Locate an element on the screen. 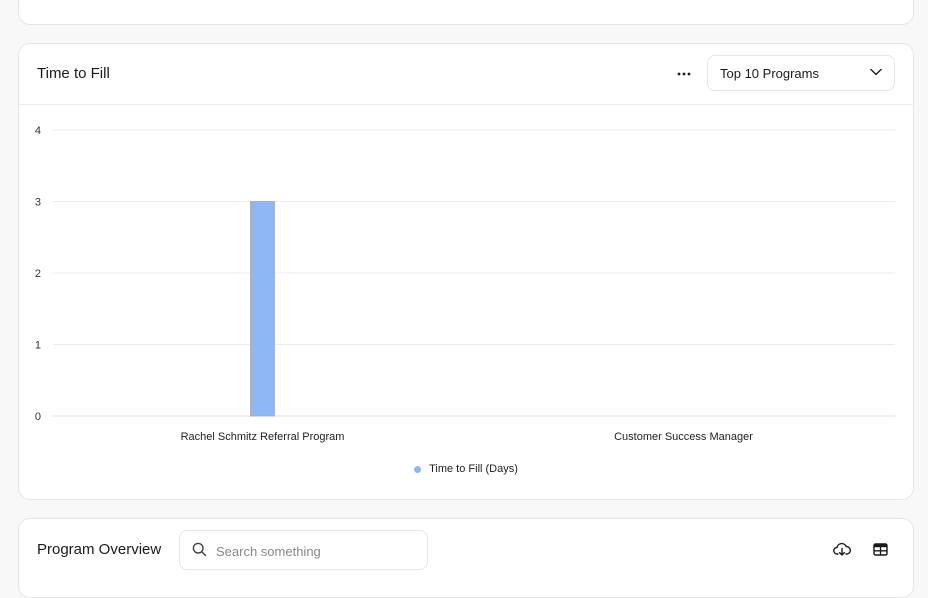 This screenshot has width=928, height=598. more-options-button is located at coordinates (684, 74).